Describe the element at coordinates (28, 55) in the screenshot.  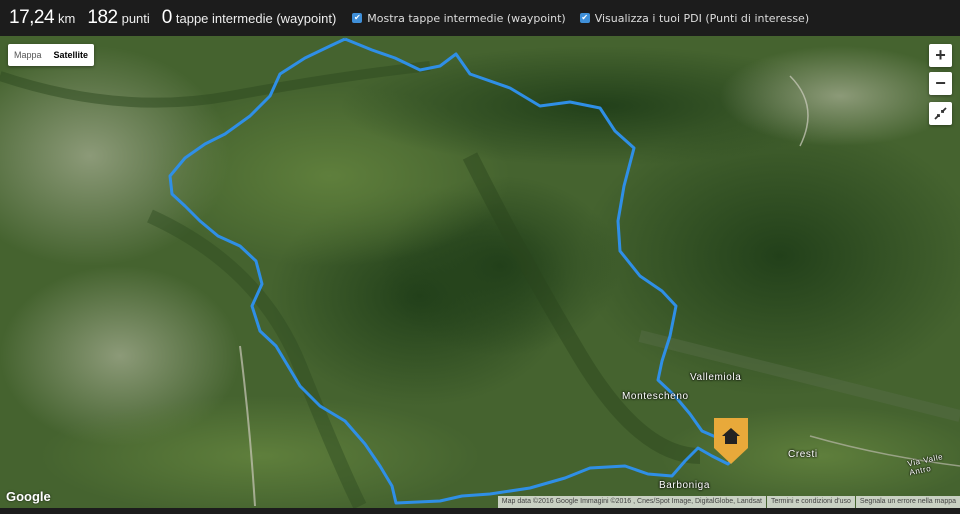
I see `map-type-map-button: Mappa` at that location.